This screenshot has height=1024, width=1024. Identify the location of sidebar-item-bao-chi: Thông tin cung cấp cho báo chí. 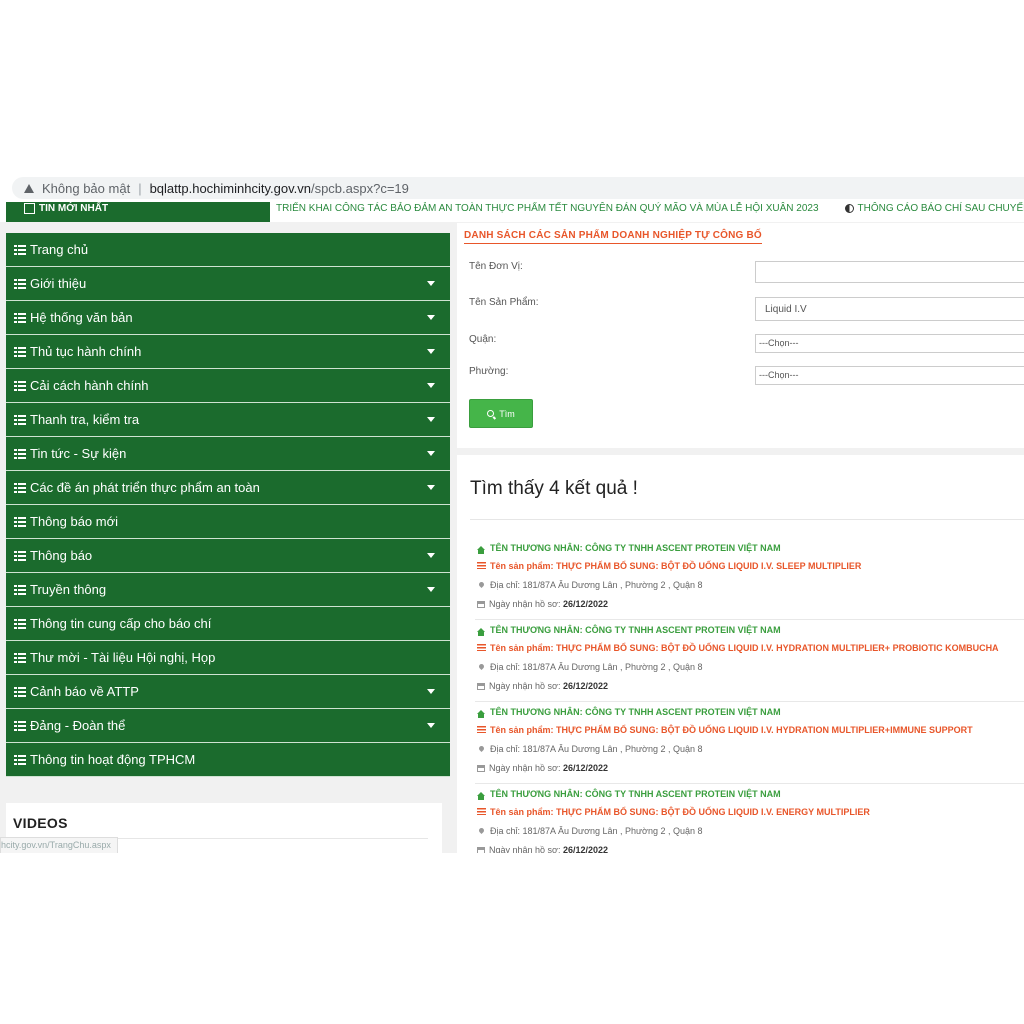
(228, 624).